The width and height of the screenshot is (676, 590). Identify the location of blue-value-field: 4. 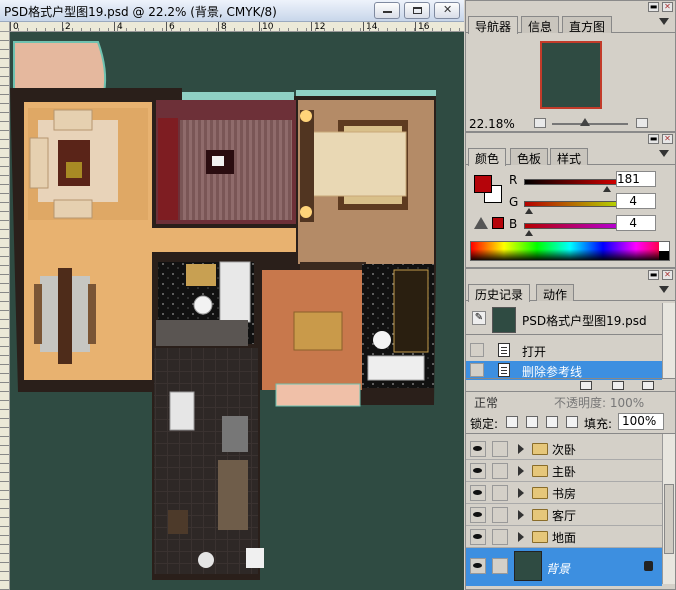
(636, 223).